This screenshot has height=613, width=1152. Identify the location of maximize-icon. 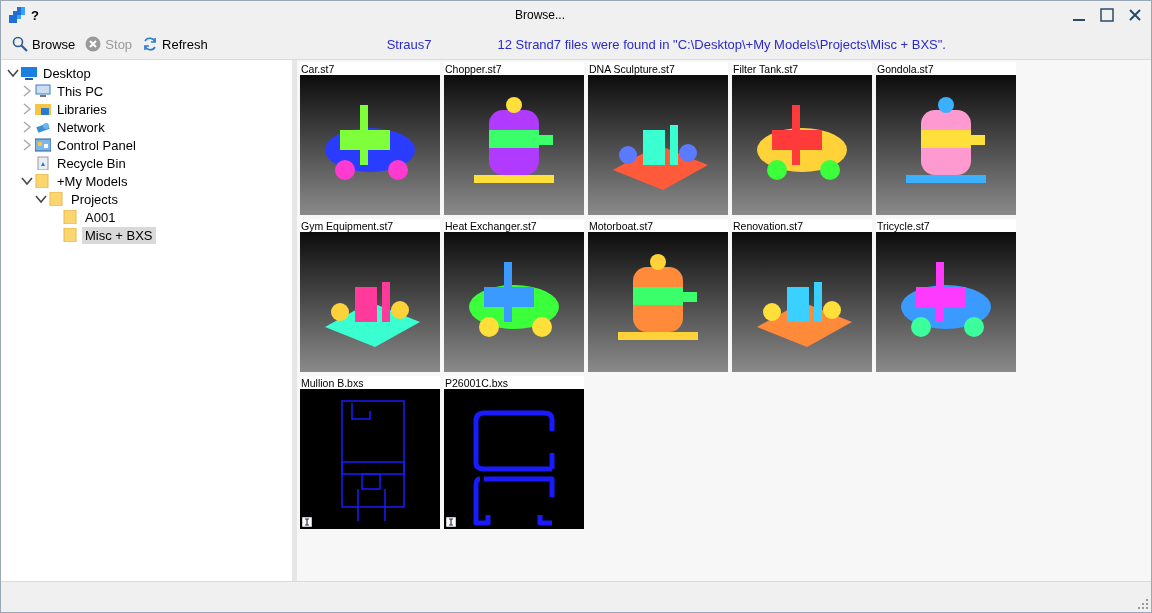
(1107, 15).